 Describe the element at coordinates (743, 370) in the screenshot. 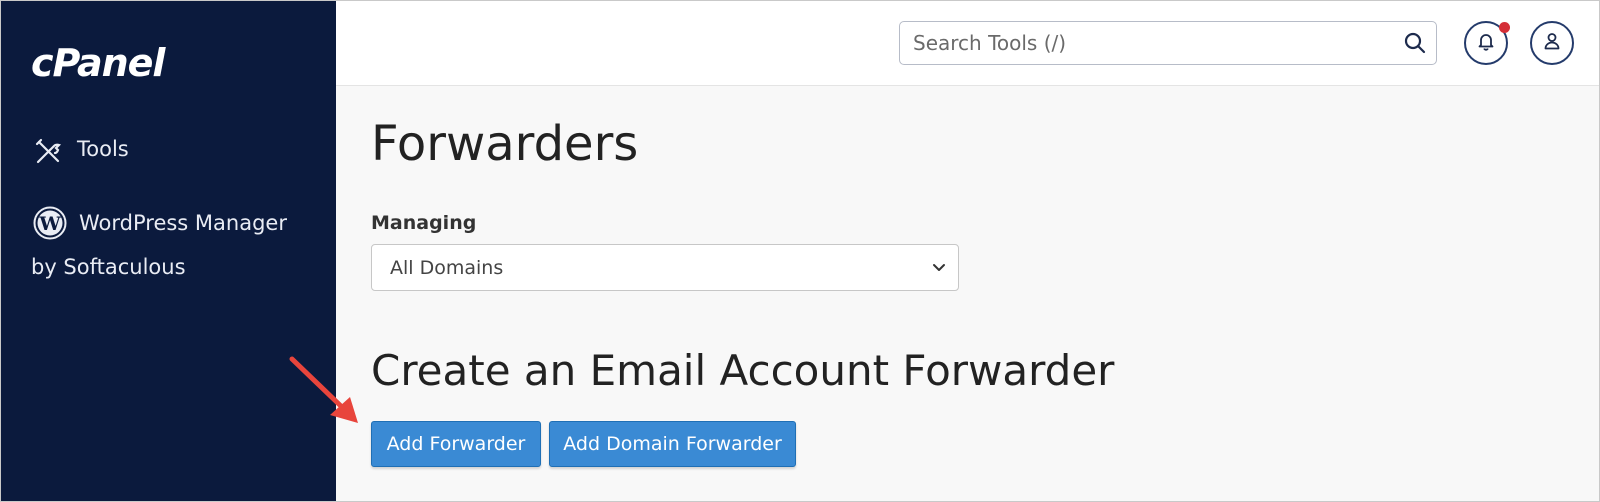

I see `section-title: Create an Email Account Forwarder` at that location.